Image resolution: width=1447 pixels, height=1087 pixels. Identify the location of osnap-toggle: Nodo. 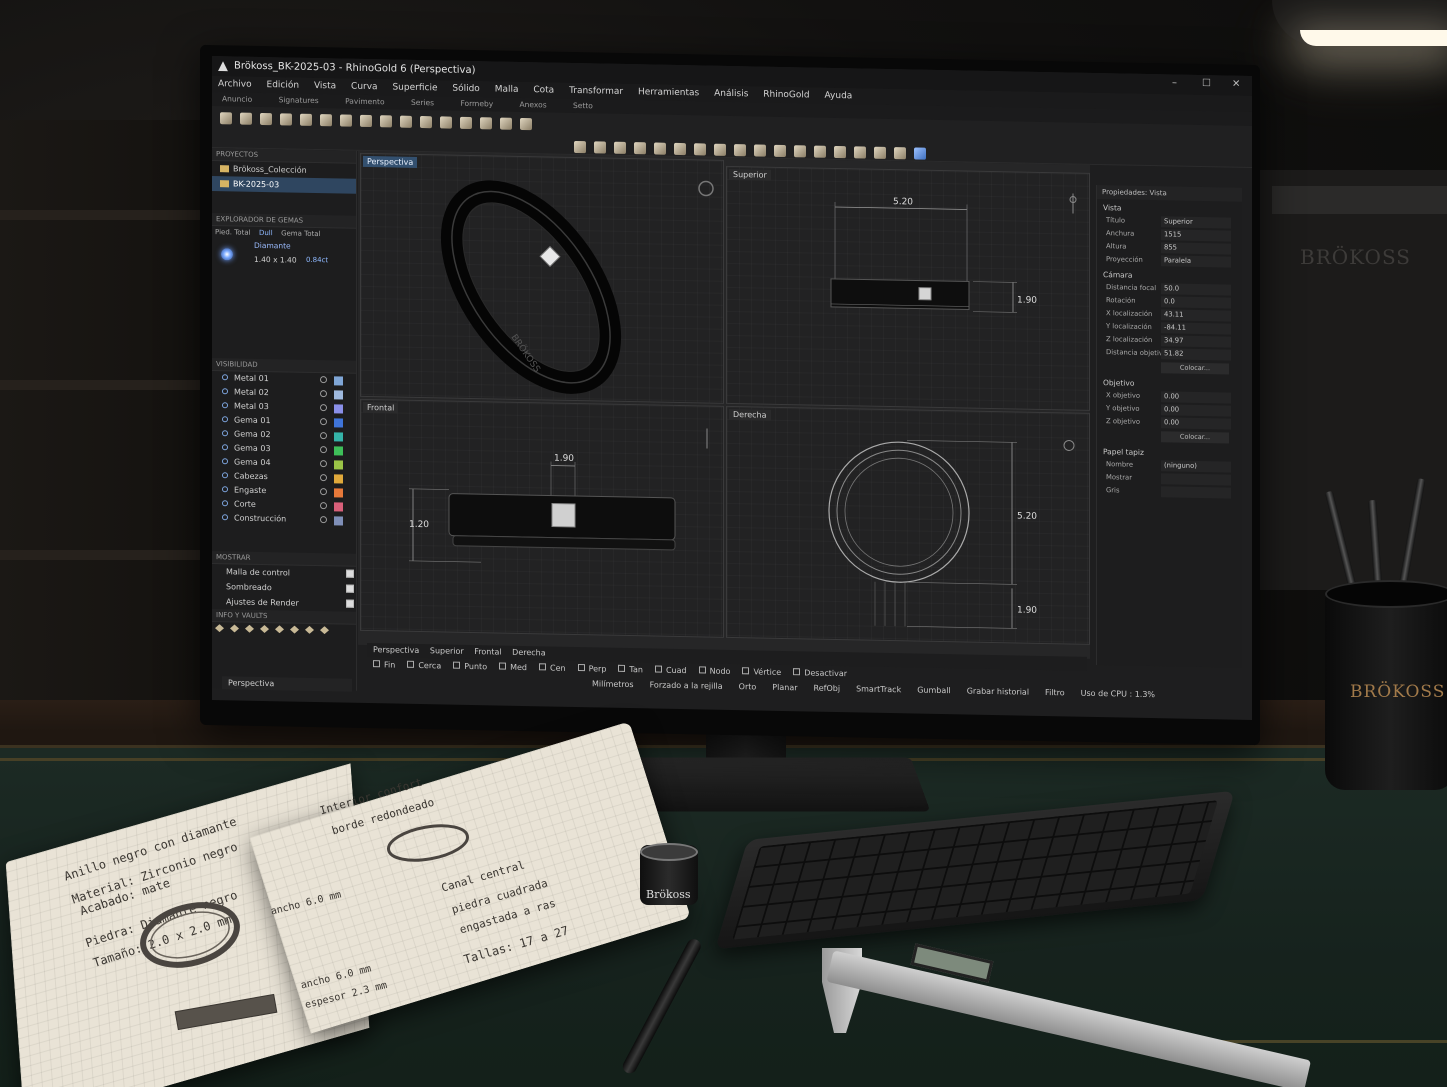
(714, 671).